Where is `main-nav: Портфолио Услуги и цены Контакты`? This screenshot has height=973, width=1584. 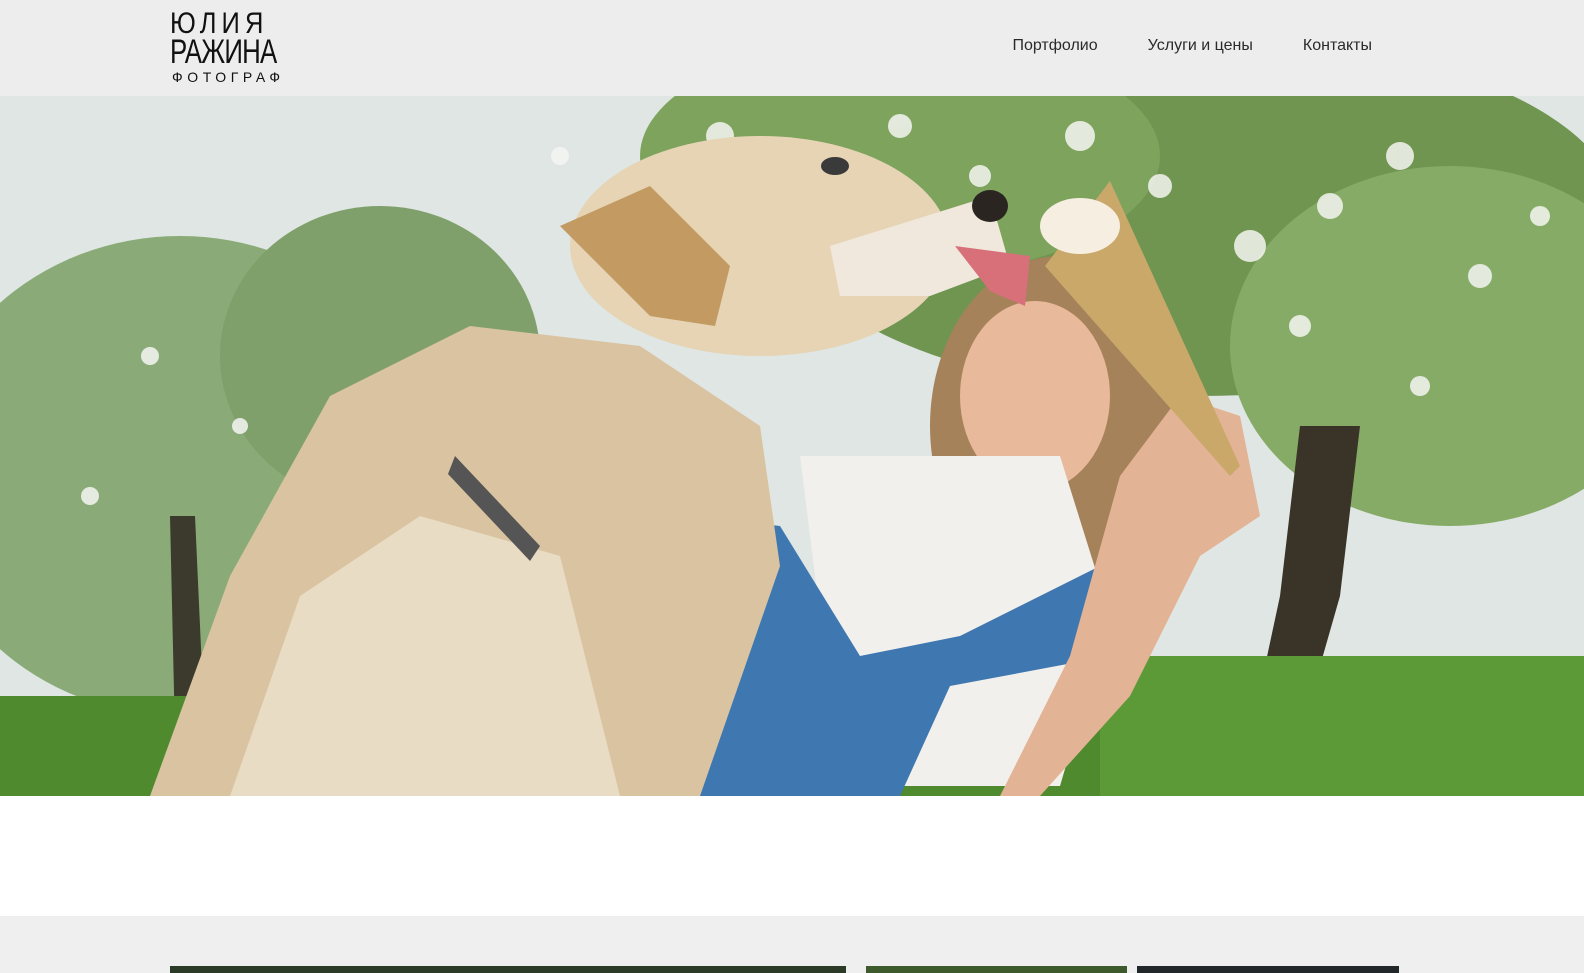 main-nav: Портфолио Услуги и цены Контакты is located at coordinates (1192, 46).